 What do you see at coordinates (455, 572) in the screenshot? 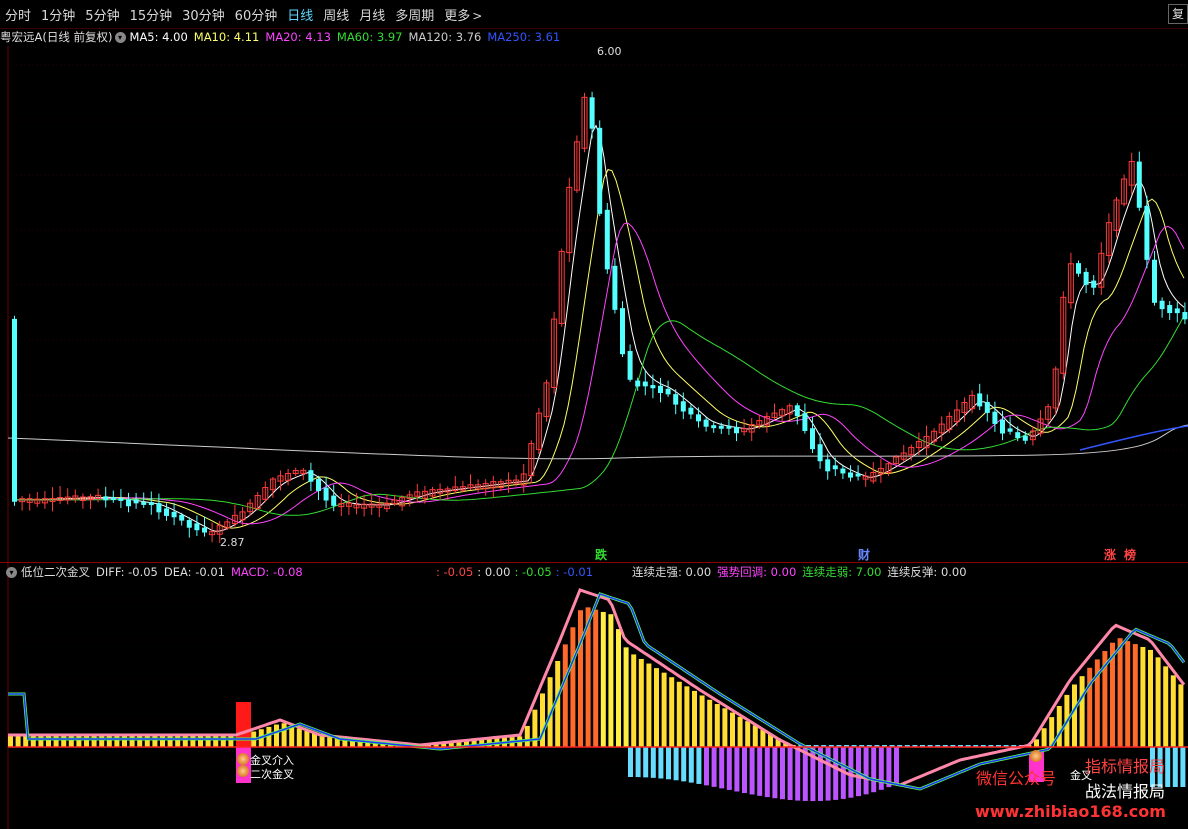
I see `extra-value-1: : -0.05` at bounding box center [455, 572].